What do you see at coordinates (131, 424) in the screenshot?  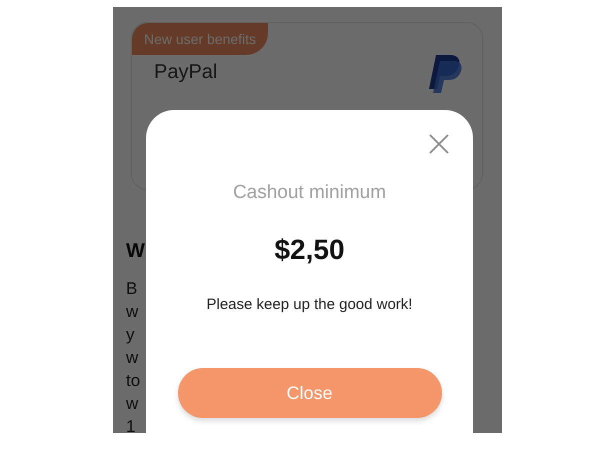 I see `paragraph-line: 1` at bounding box center [131, 424].